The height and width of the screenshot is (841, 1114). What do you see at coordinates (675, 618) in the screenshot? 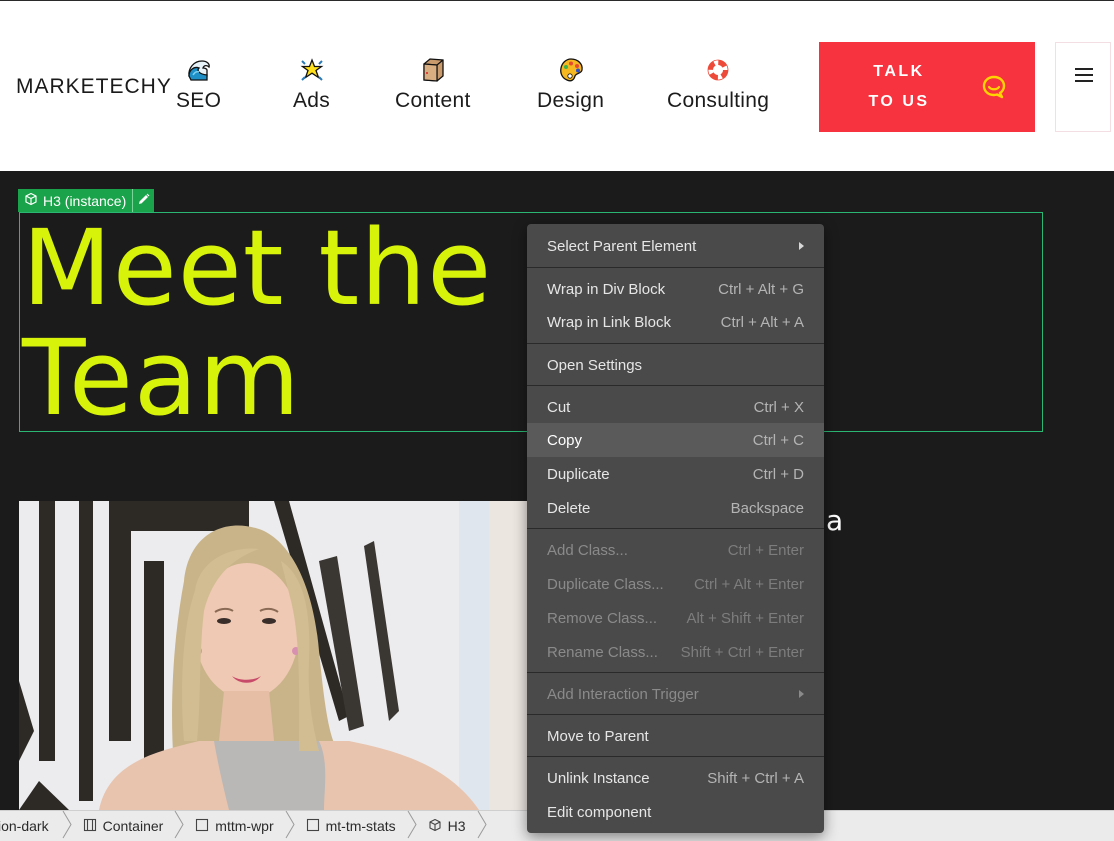
I see `menu-item-remove-class: Remove Class... Alt + Shift + Enter` at bounding box center [675, 618].